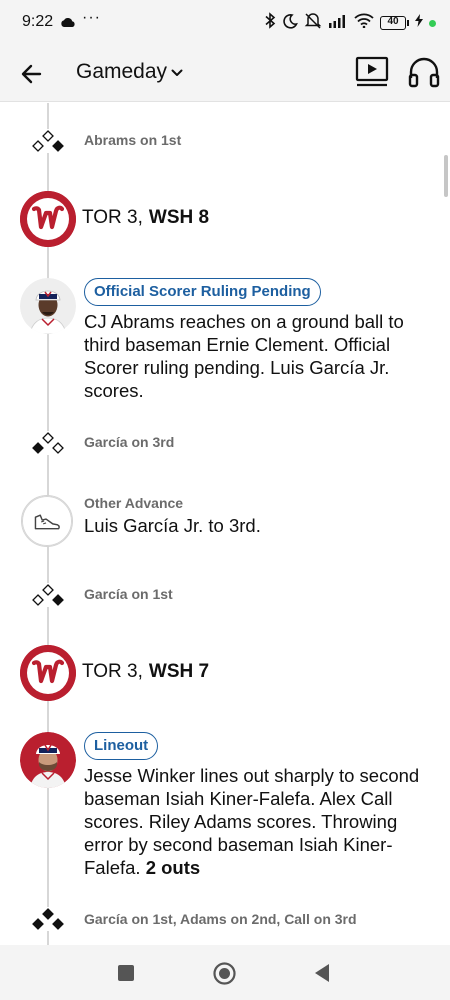 Image resolution: width=450 pixels, height=1000 pixels. I want to click on runners-on-base-row: Abrams on 1st, so click(225, 140).